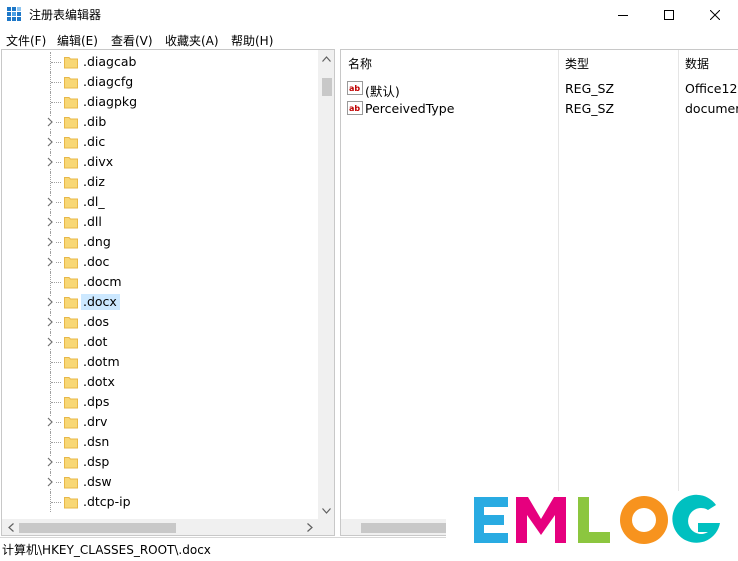 This screenshot has height=561, width=738. I want to click on tree-horizontal-scrollbar, so click(160, 527).